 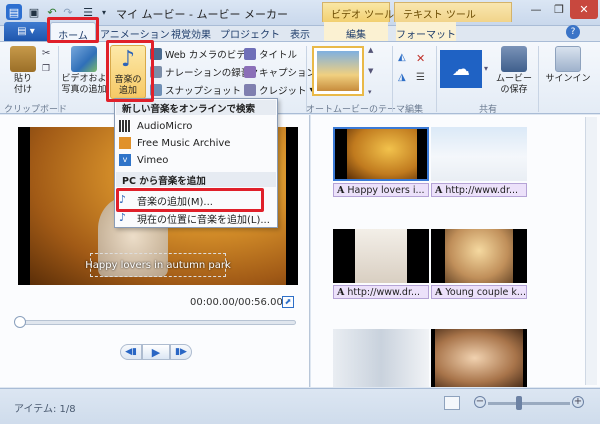 What do you see at coordinates (202, 14) in the screenshot?
I see `window-title: マイ ムービー - ムービー メーカー` at bounding box center [202, 14].